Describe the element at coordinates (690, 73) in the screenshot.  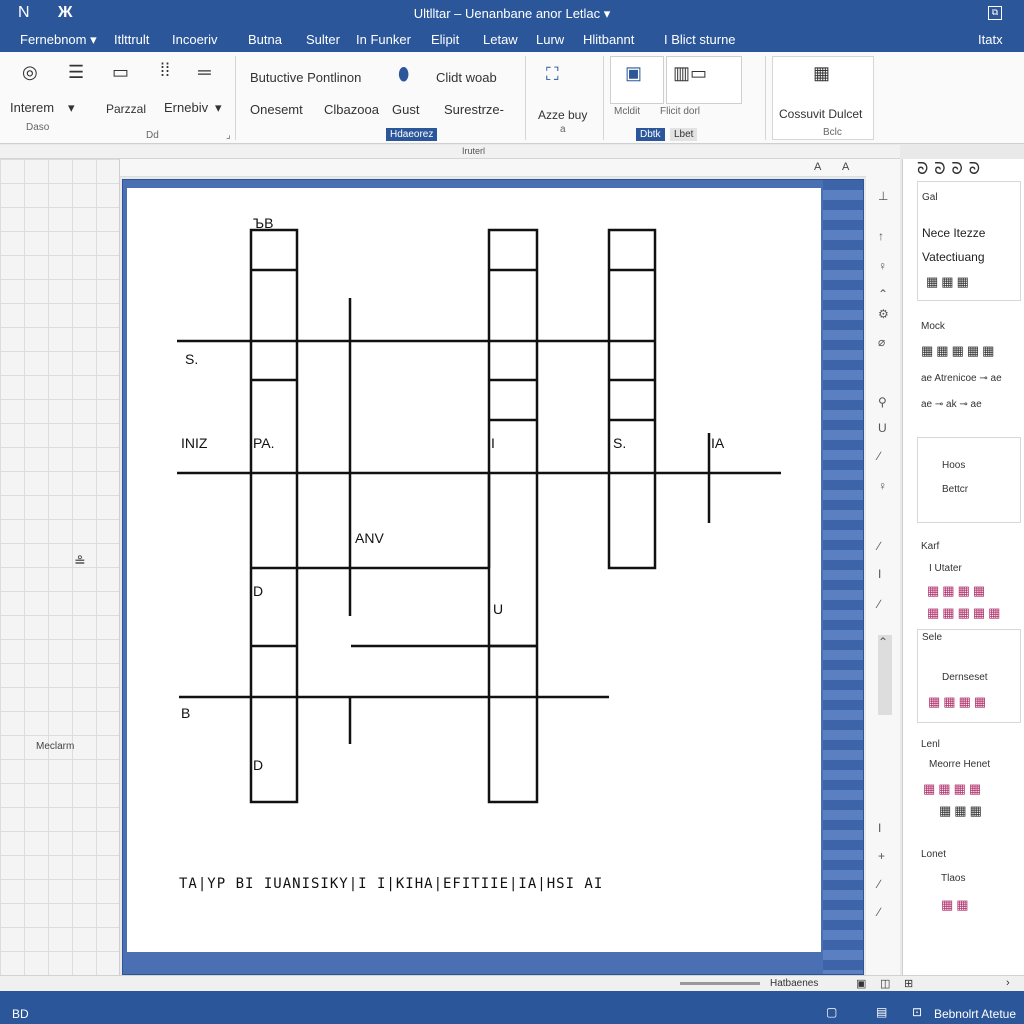
I see `chart-grid-icon: ▥▭` at that location.